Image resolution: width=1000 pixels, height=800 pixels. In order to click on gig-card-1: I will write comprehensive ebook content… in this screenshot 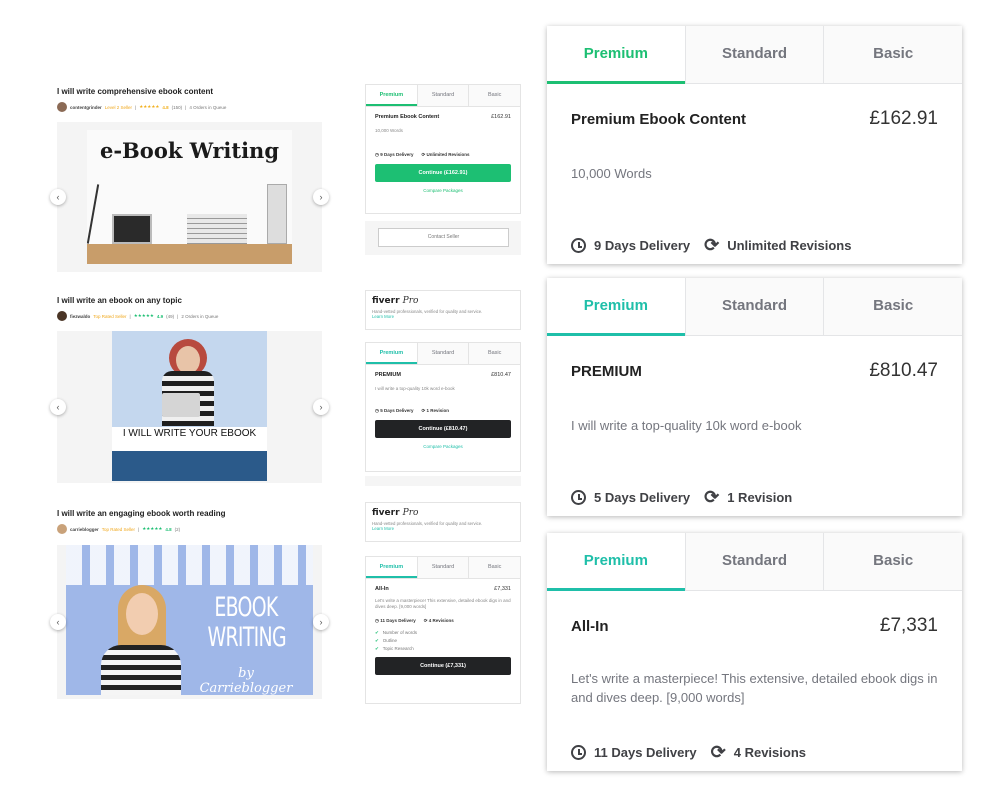, I will do `click(189, 179)`.